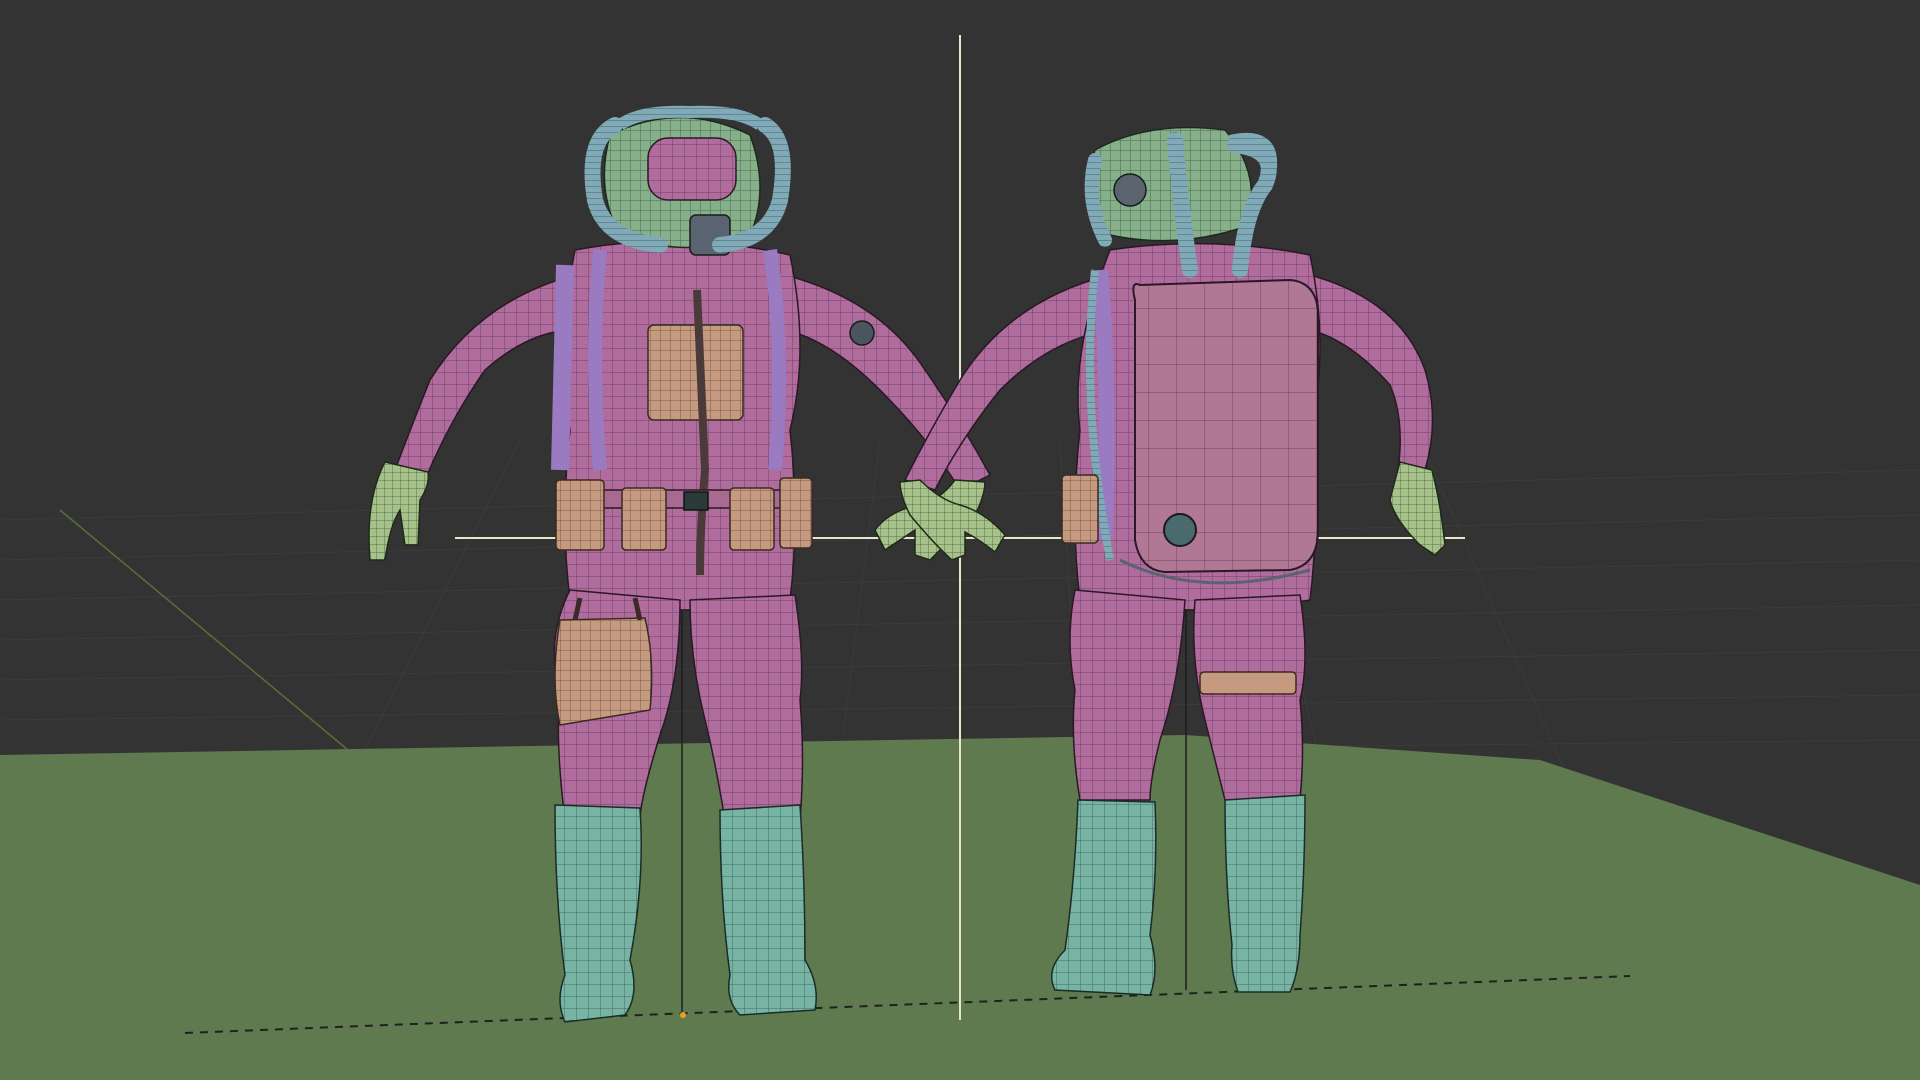 This screenshot has height=1080, width=1920. Describe the element at coordinates (562, 367) in the screenshot. I see `left-tank-tube` at that location.